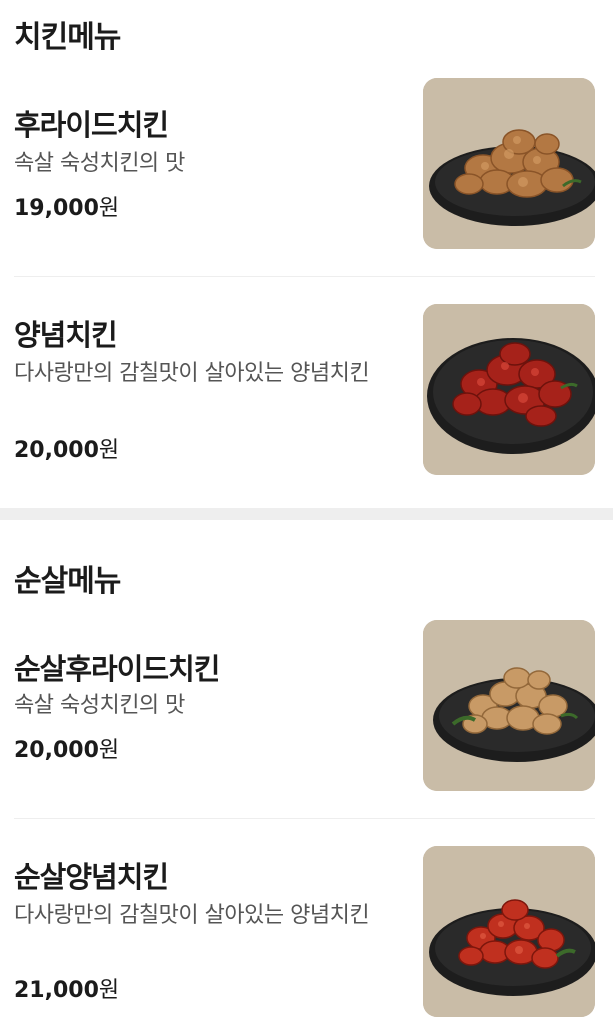 This screenshot has width=613, height=1032. Describe the element at coordinates (509, 705) in the screenshot. I see `boneless-fried-chicken-photo` at that location.